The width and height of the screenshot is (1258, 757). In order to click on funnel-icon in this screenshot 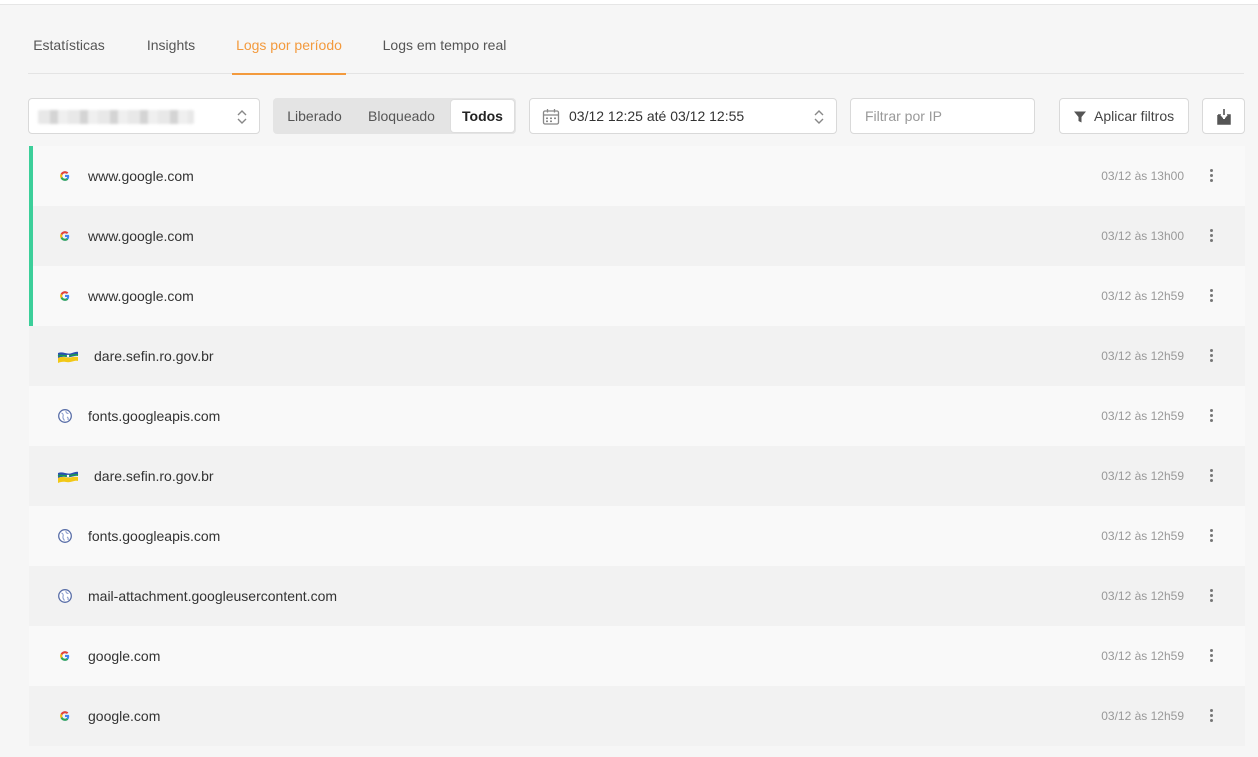, I will do `click(1080, 117)`.